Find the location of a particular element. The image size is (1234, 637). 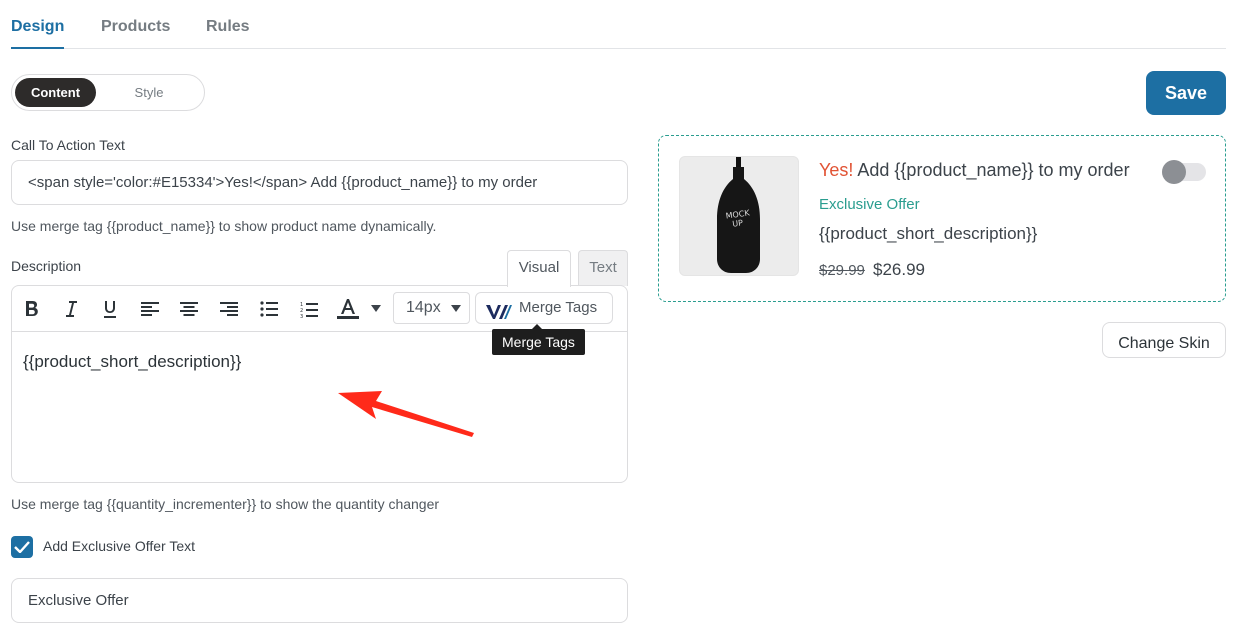

toggle-knob is located at coordinates (1174, 172).